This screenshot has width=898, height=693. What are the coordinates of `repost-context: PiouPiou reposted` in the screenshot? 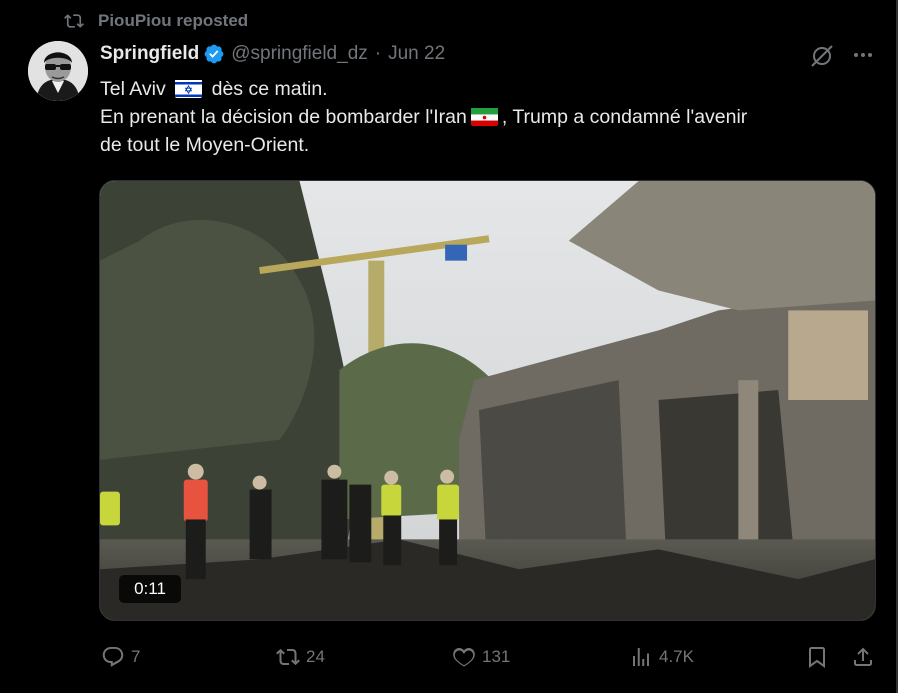 It's located at (156, 21).